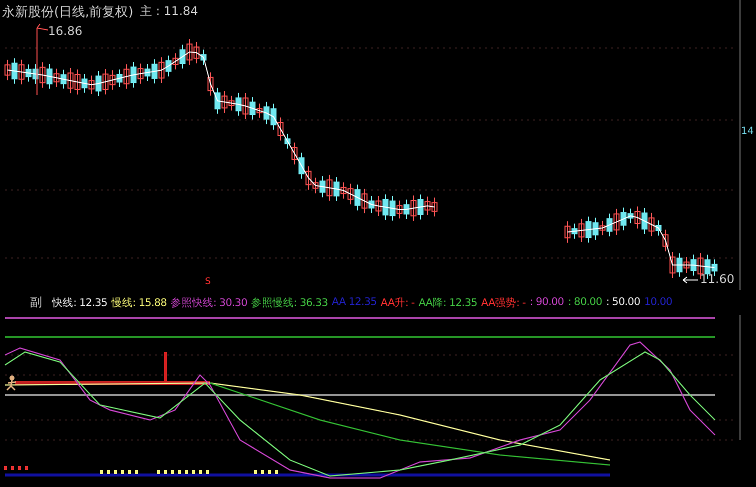 This screenshot has width=756, height=487. I want to click on legend-value: 参照慢线: 36.33, so click(289, 303).